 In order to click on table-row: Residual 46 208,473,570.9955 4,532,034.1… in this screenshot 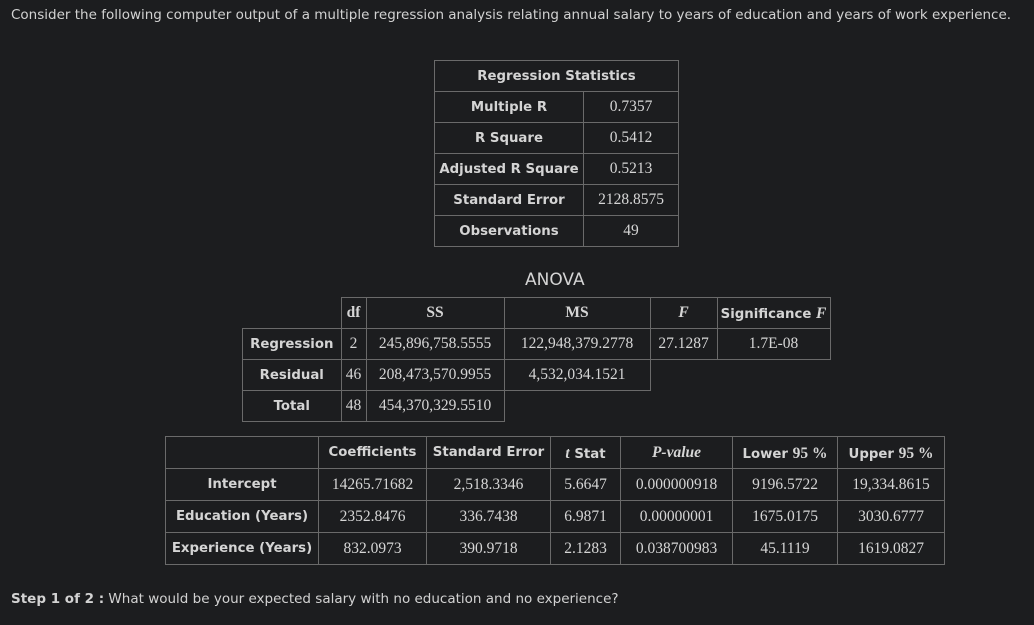, I will do `click(536, 375)`.